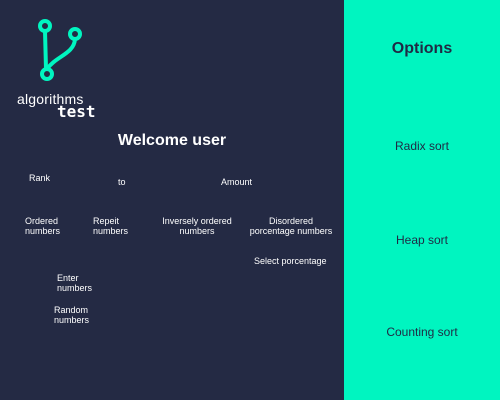 This screenshot has height=400, width=500. Describe the element at coordinates (74, 315) in the screenshot. I see `random-numbers-option: Random numbers` at that location.